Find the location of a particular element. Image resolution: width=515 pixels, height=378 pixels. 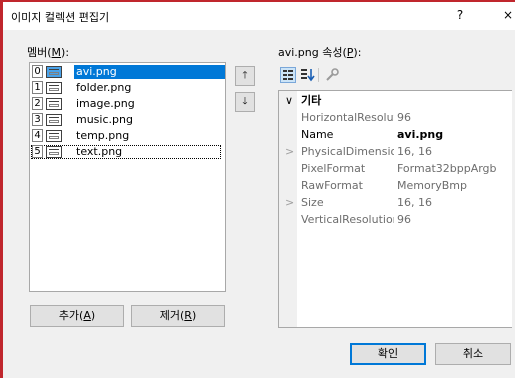

list-item: 0 avi.png is located at coordinates (128, 72).